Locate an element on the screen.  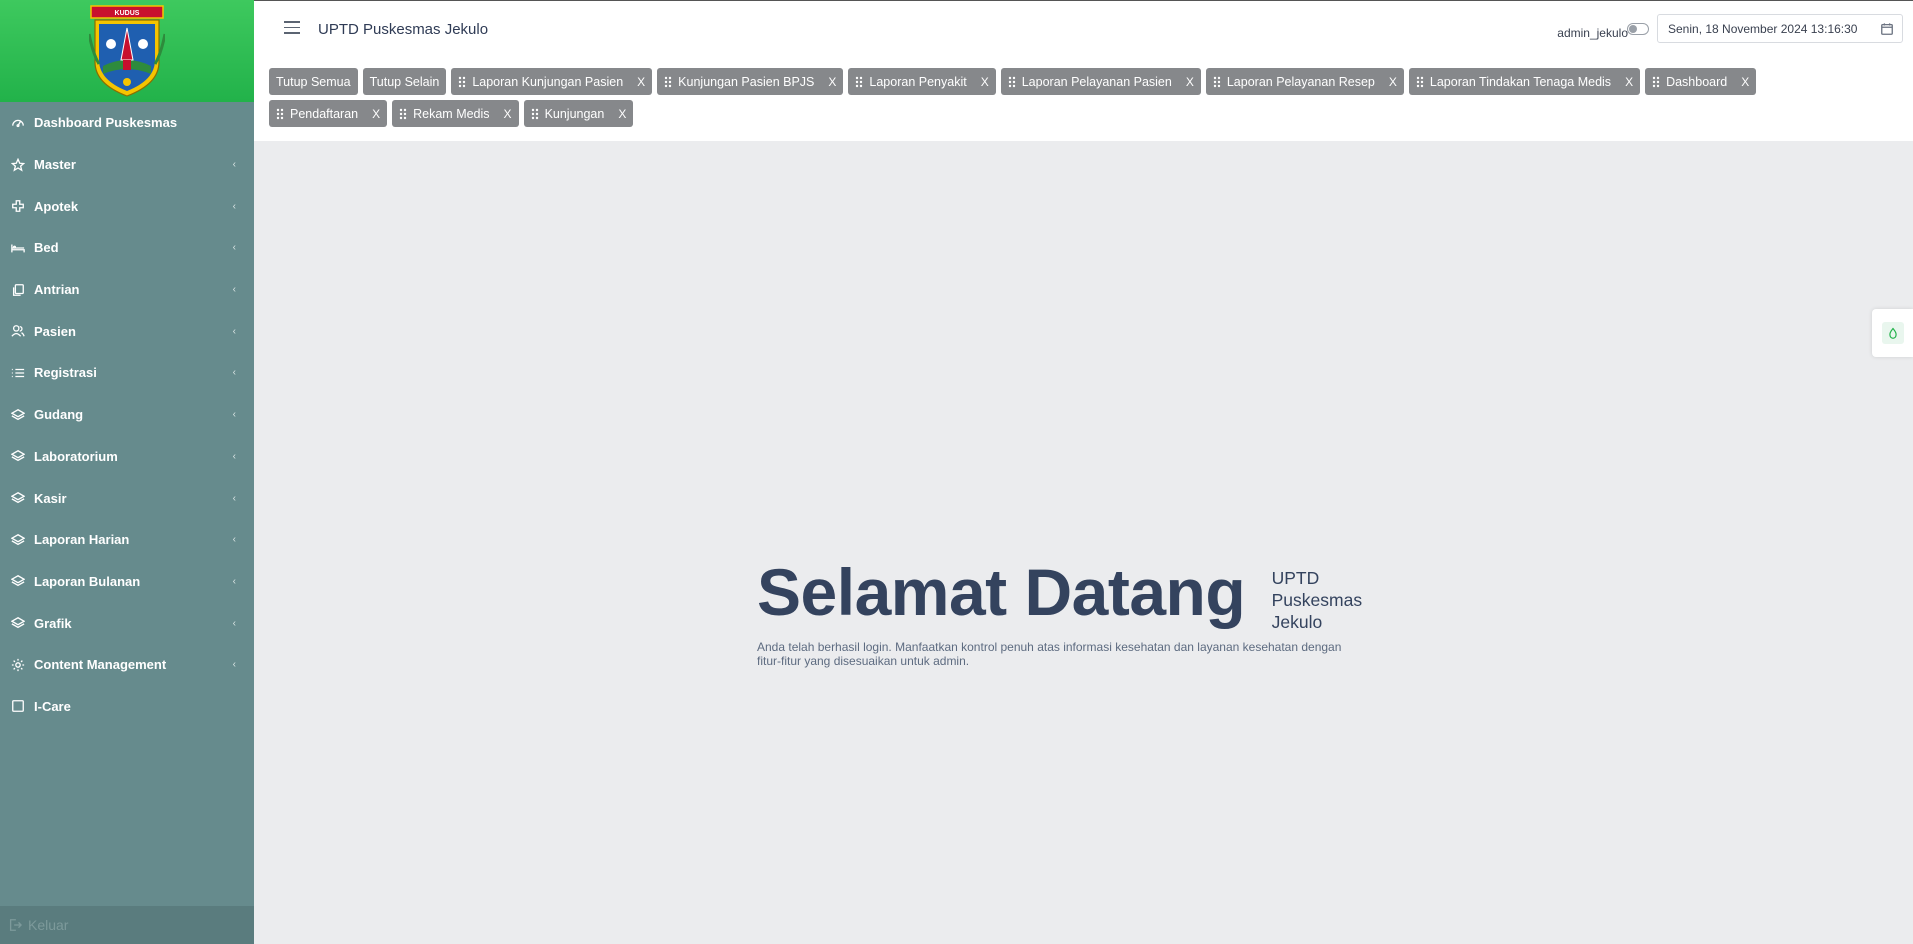
tab-label: Rekam Medis is located at coordinates (451, 113).